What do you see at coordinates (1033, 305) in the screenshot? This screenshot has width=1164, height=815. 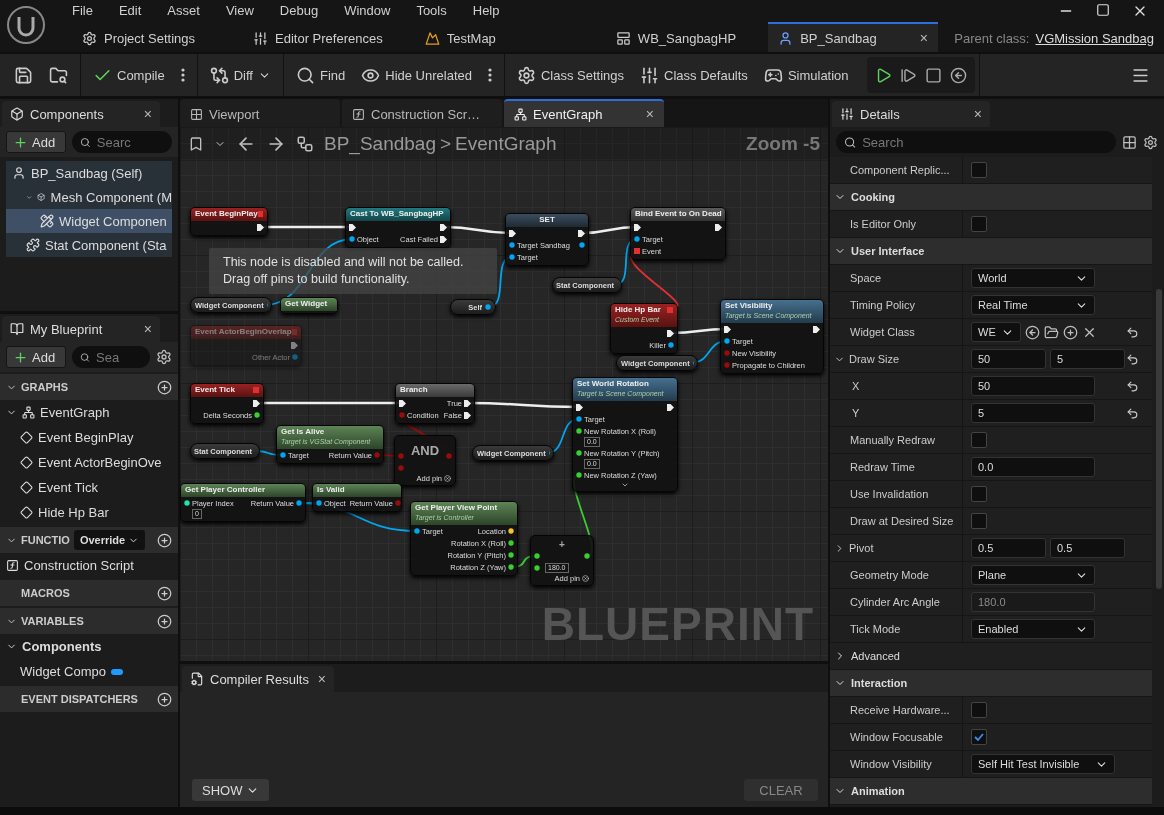 I see `dropdown: Real Time` at bounding box center [1033, 305].